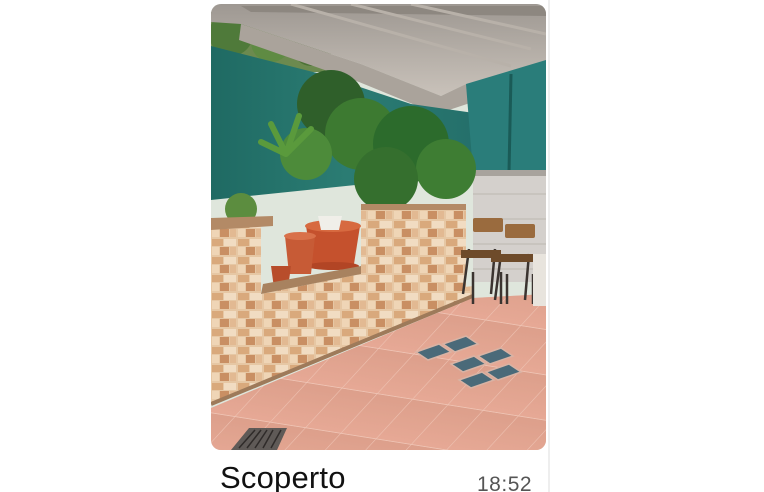 This screenshot has height=492, width=764. I want to click on message-caption: Scoperto, so click(283, 476).